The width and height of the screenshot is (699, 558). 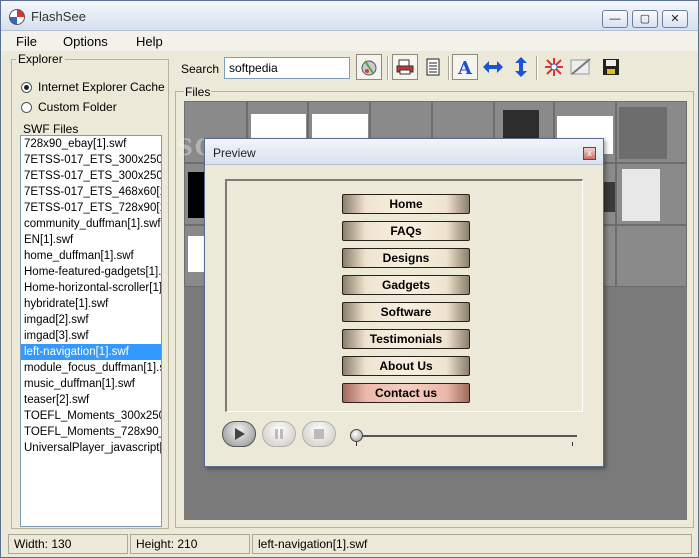 I want to click on fit-height-button, so click(x=521, y=67).